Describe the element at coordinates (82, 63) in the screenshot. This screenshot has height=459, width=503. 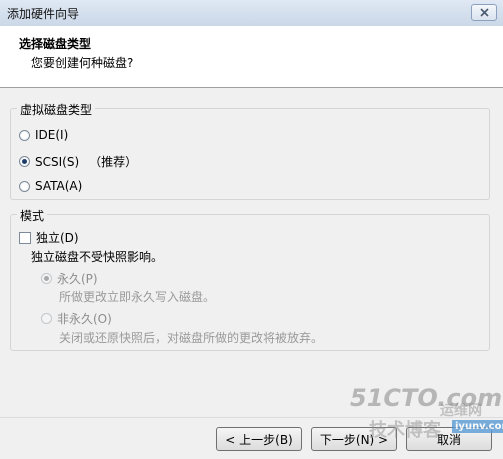
I see `page-subtitle: 您要创建何种磁盘?` at that location.